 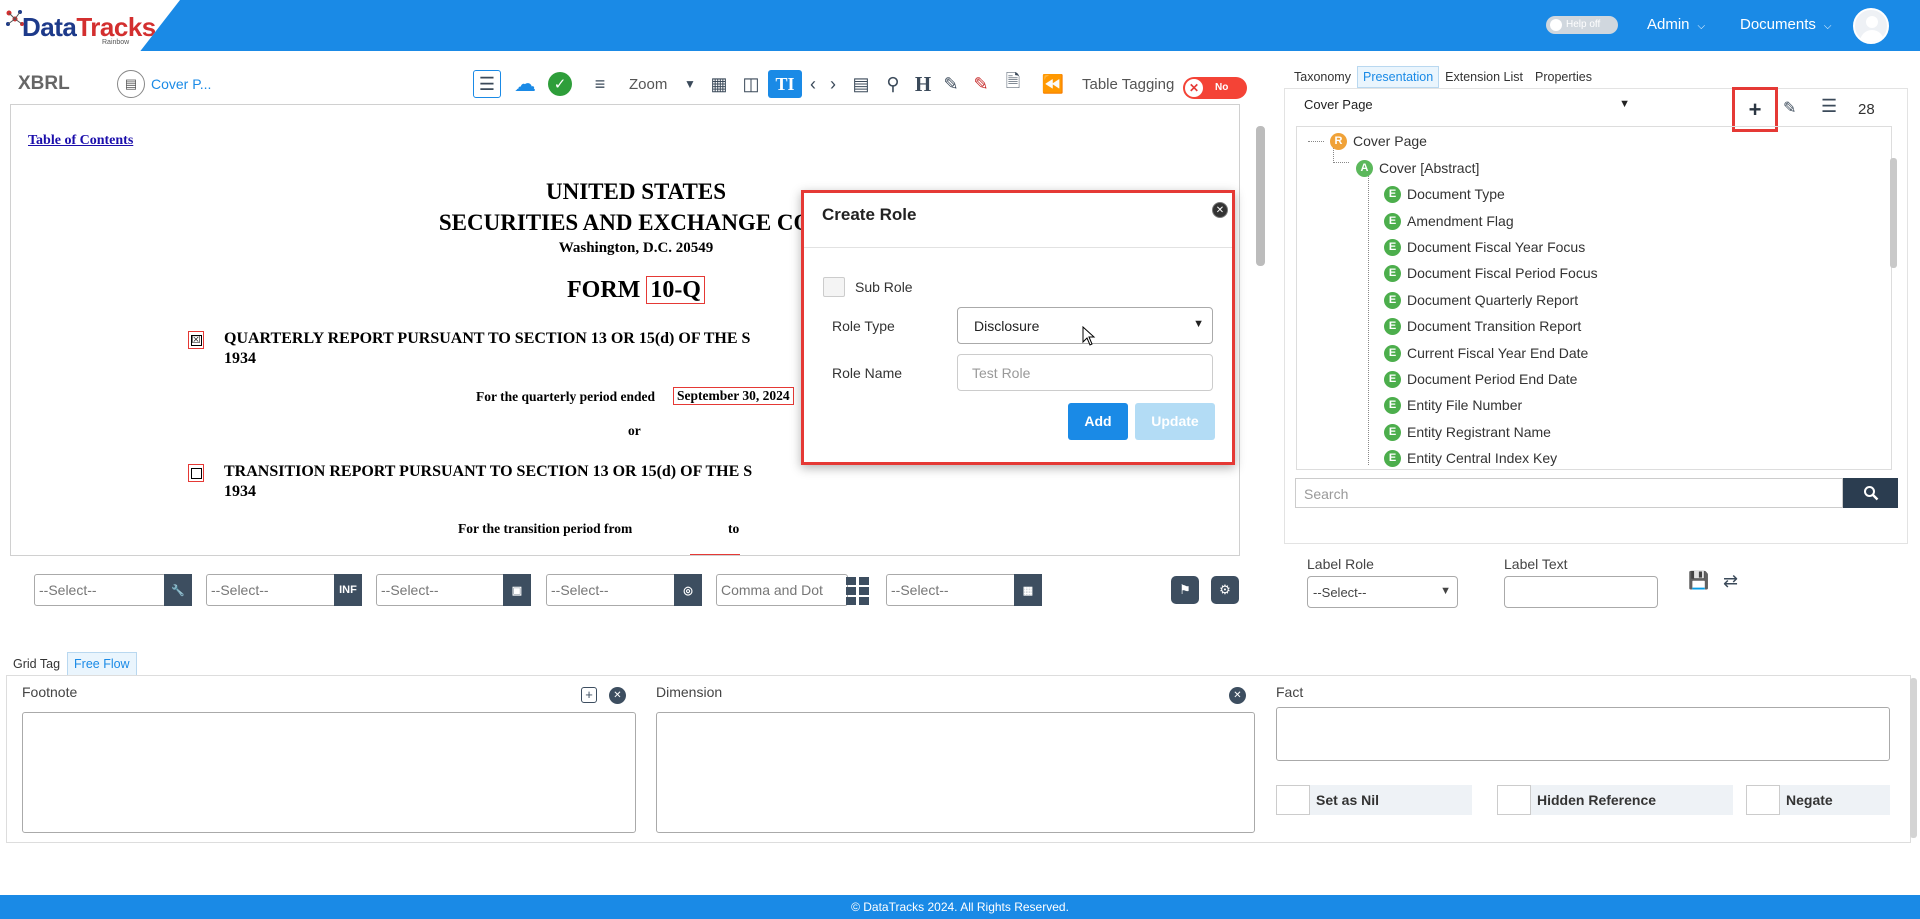 I want to click on tree-item-label: Cover Page, so click(x=1390, y=141).